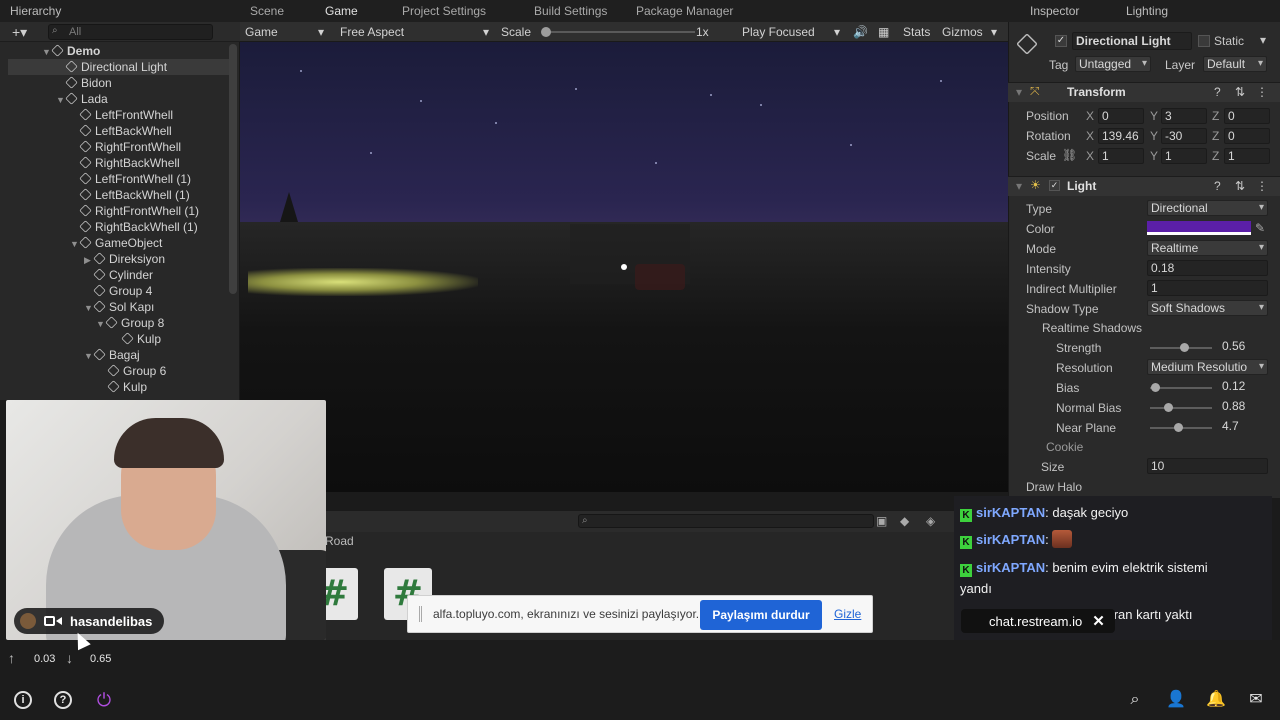 This screenshot has width=1280, height=720. What do you see at coordinates (1256, 700) in the screenshot?
I see `mail-icon: ✉` at bounding box center [1256, 700].